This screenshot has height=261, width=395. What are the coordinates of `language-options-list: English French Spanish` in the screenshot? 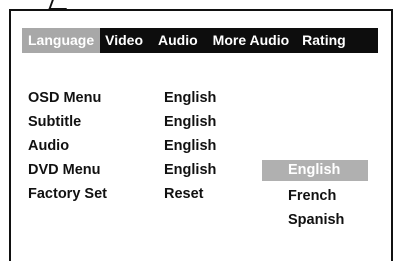 It's located at (315, 196).